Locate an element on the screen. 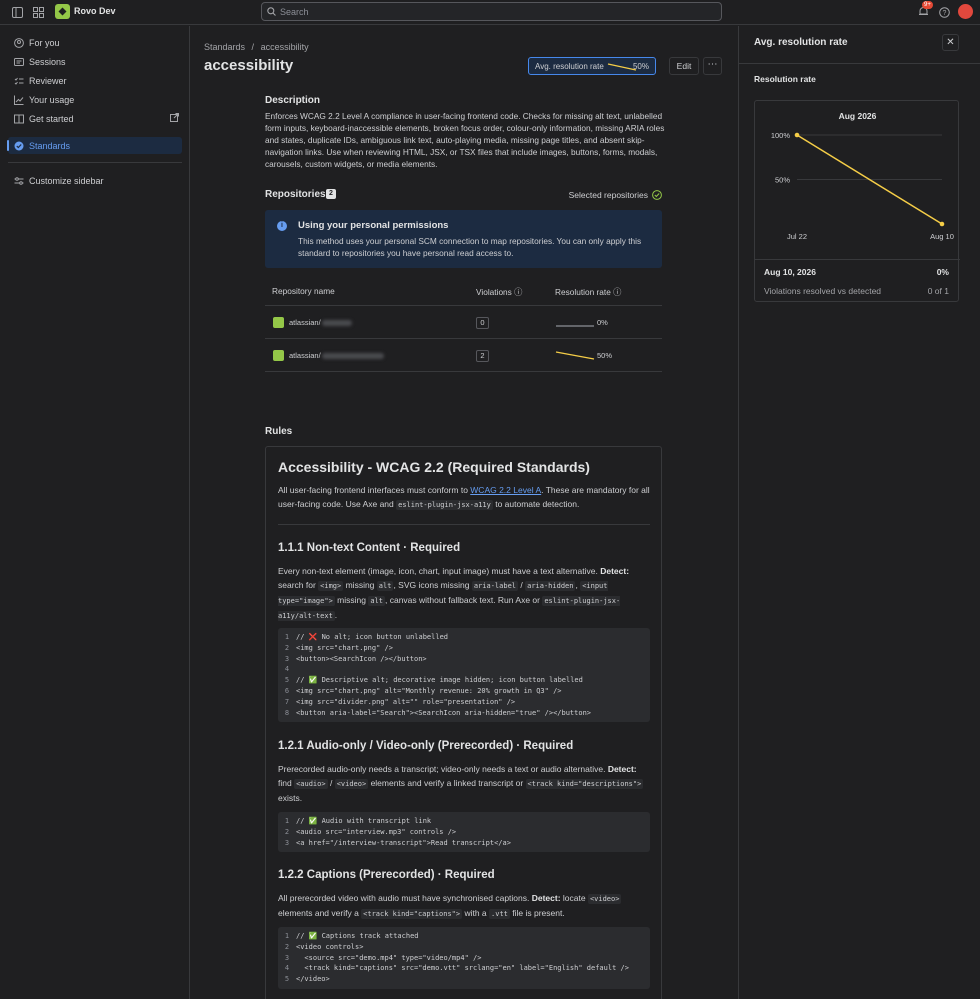  sidebar-item-label: Standards is located at coordinates (50, 145).